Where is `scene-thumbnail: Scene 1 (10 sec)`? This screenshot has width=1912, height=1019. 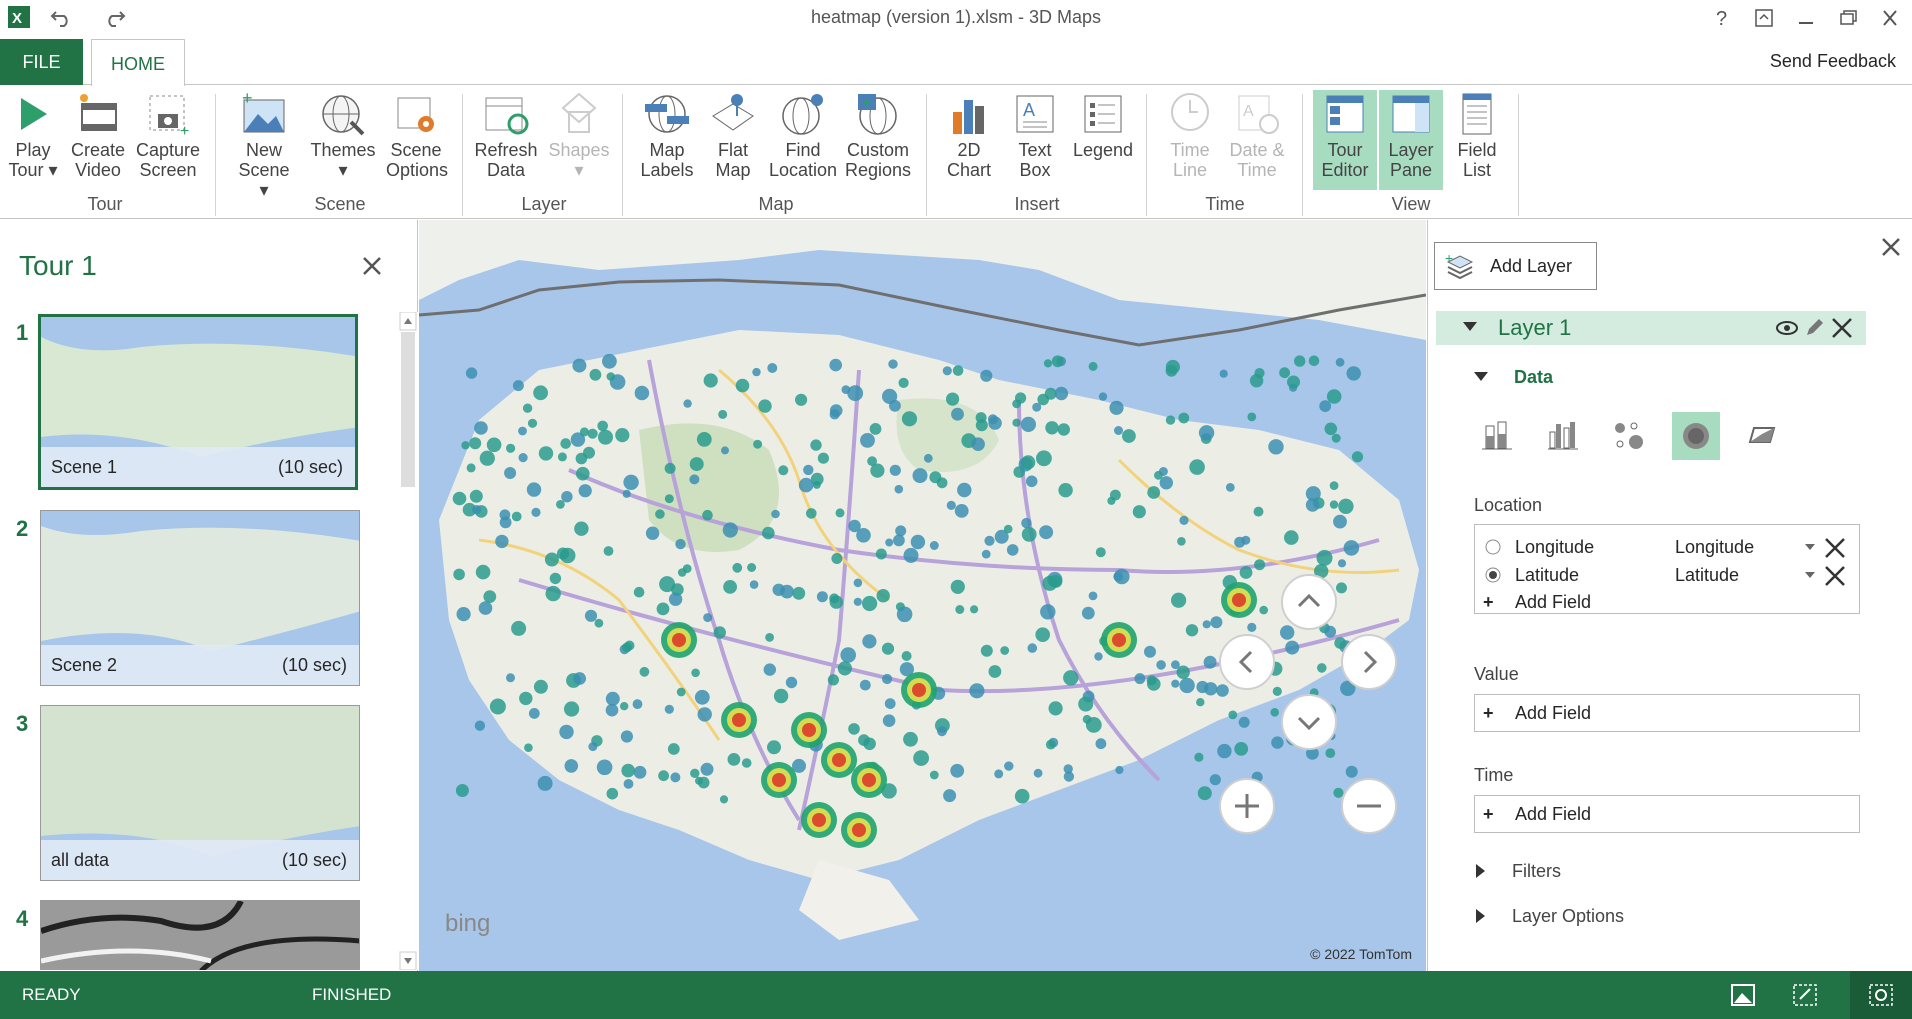 scene-thumbnail: Scene 1 (10 sec) is located at coordinates (198, 402).